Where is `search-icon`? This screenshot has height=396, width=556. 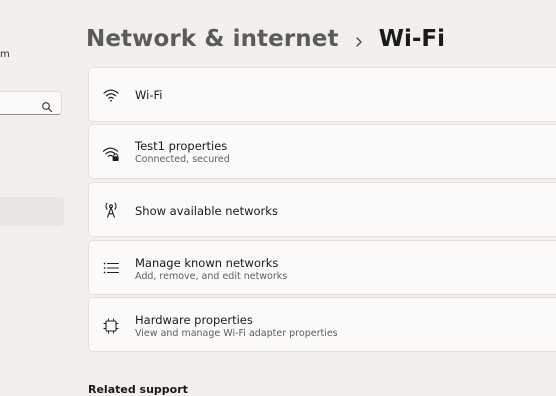 search-icon is located at coordinates (47, 105).